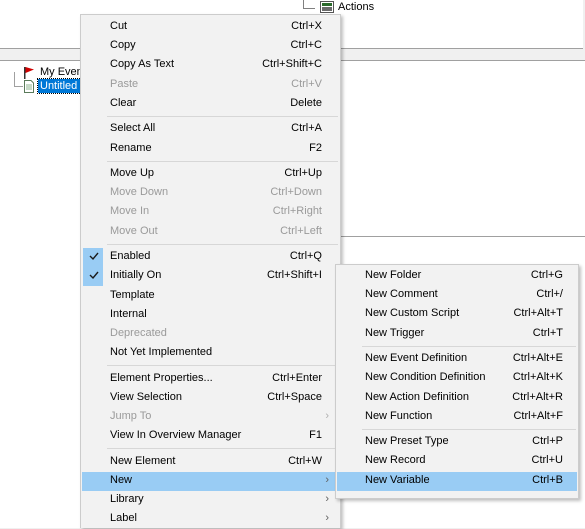 This screenshot has width=585, height=529. Describe the element at coordinates (547, 460) in the screenshot. I see `menu-item-shortcut: Ctrl+U` at that location.